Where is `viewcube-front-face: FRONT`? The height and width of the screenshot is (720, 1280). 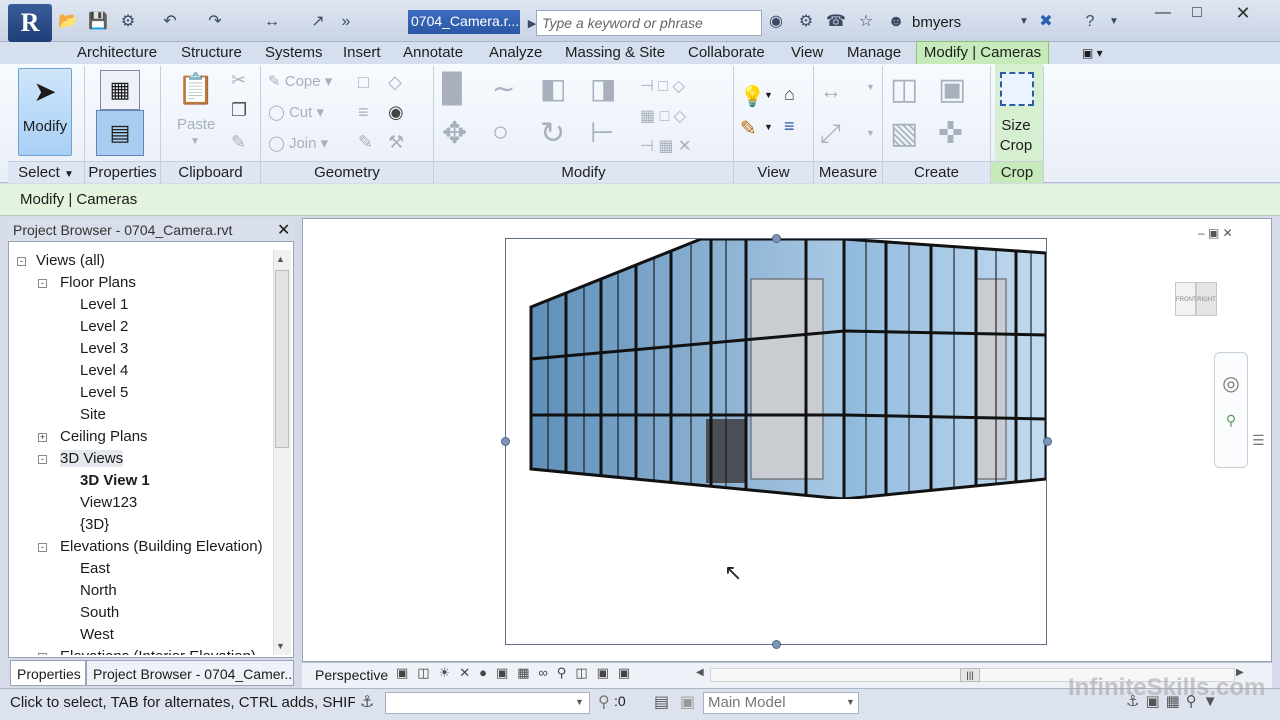 viewcube-front-face: FRONT is located at coordinates (1186, 299).